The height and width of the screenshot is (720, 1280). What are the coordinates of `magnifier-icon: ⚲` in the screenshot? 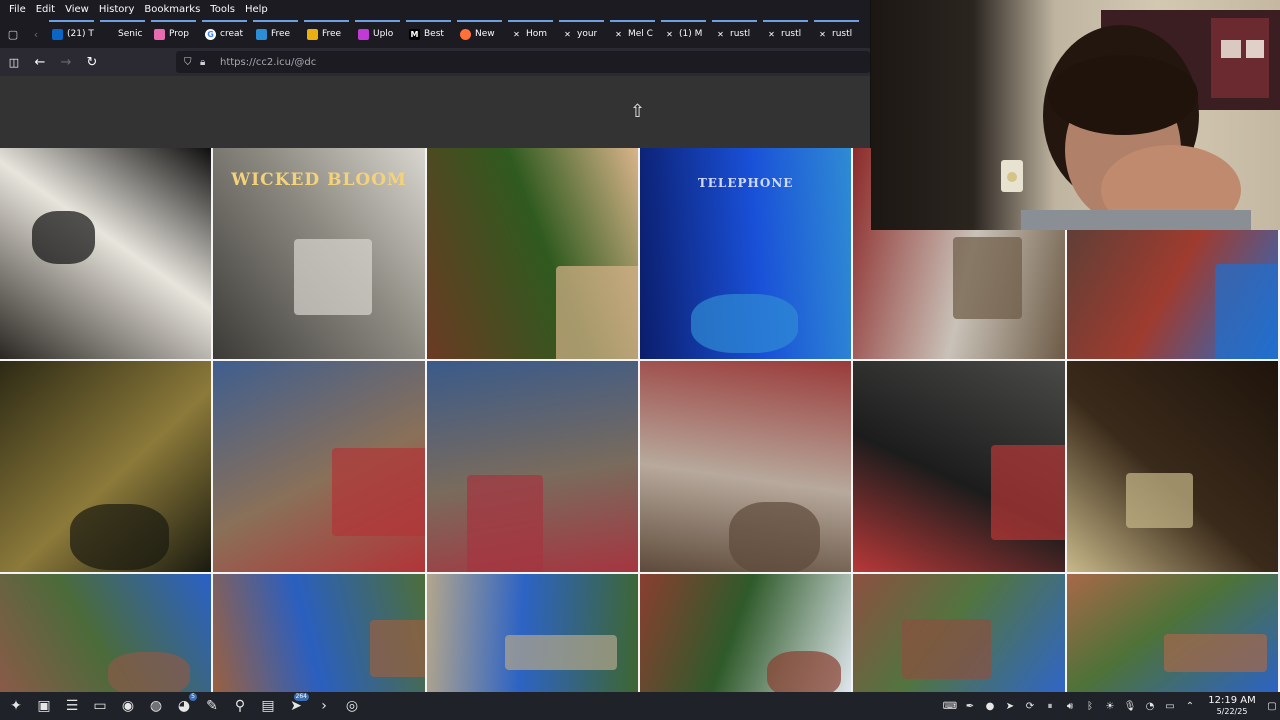 It's located at (240, 706).